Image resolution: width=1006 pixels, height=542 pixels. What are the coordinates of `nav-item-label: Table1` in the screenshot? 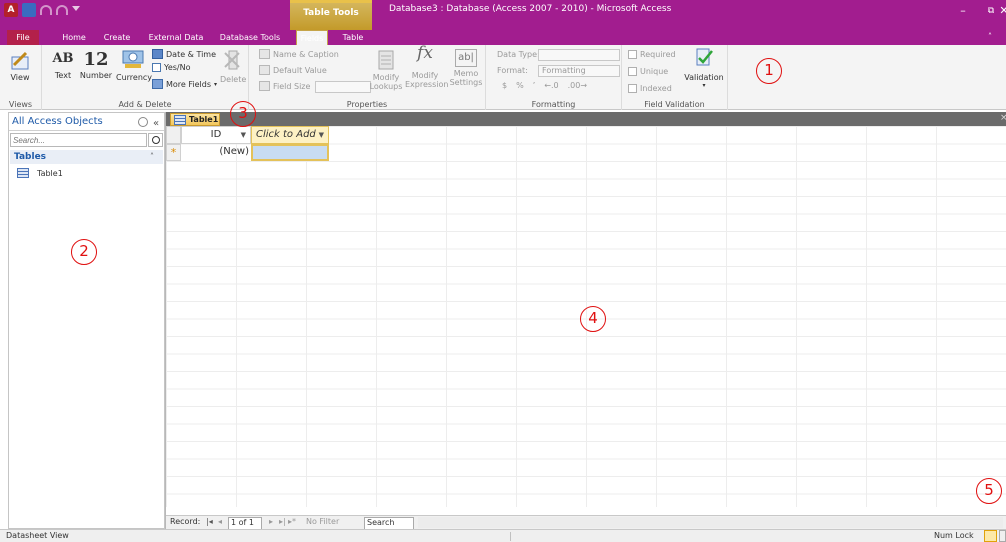 It's located at (50, 173).